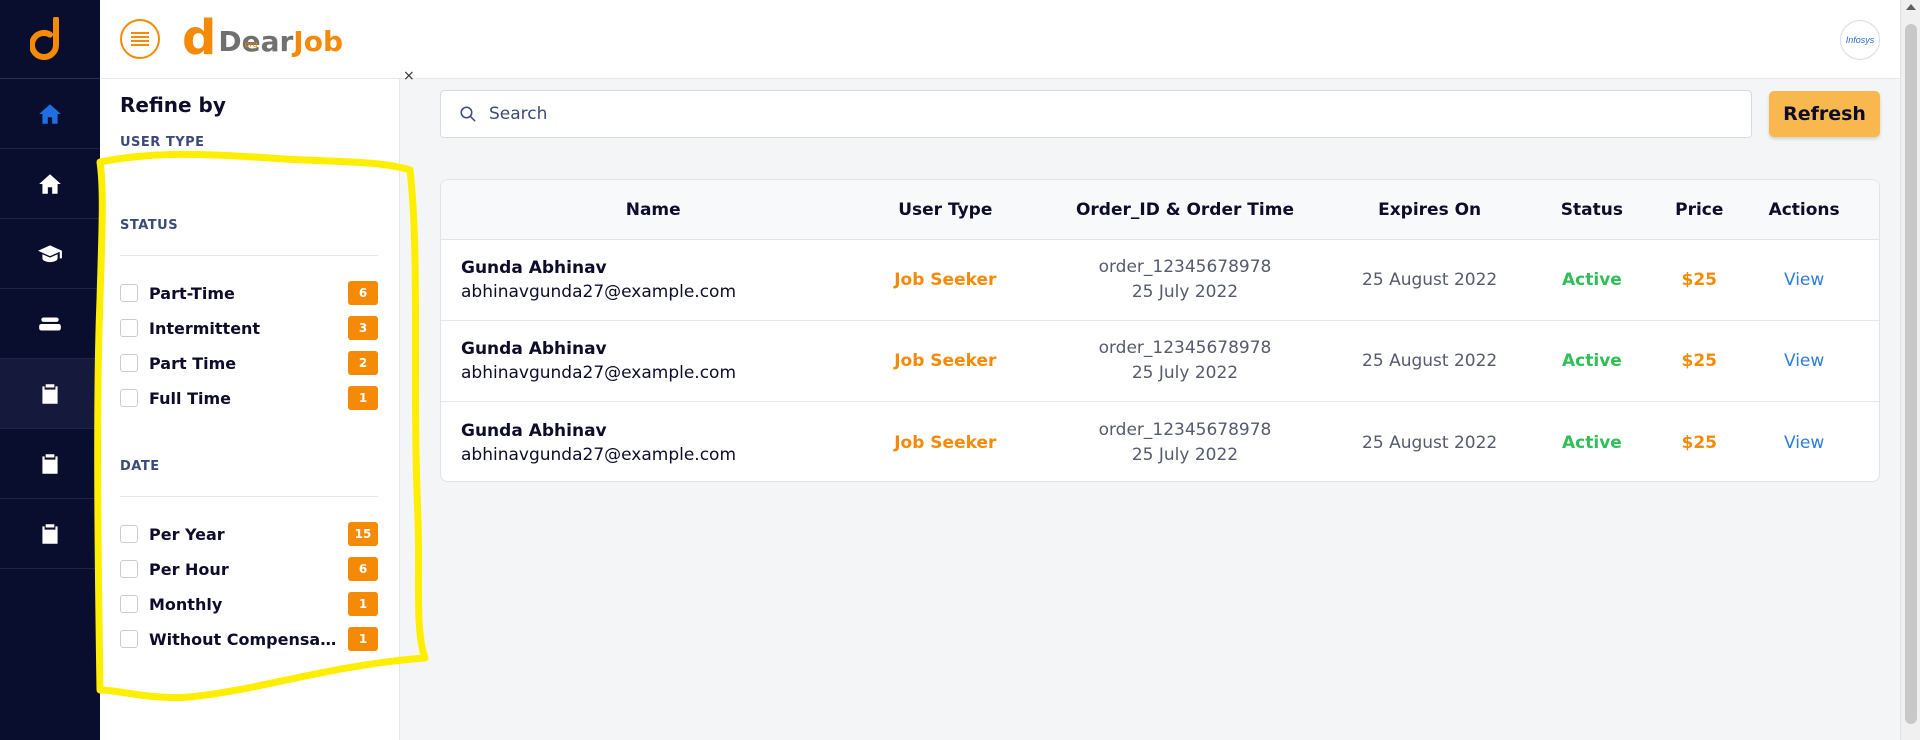 The image size is (1920, 740). I want to click on col-header-name: Name, so click(653, 210).